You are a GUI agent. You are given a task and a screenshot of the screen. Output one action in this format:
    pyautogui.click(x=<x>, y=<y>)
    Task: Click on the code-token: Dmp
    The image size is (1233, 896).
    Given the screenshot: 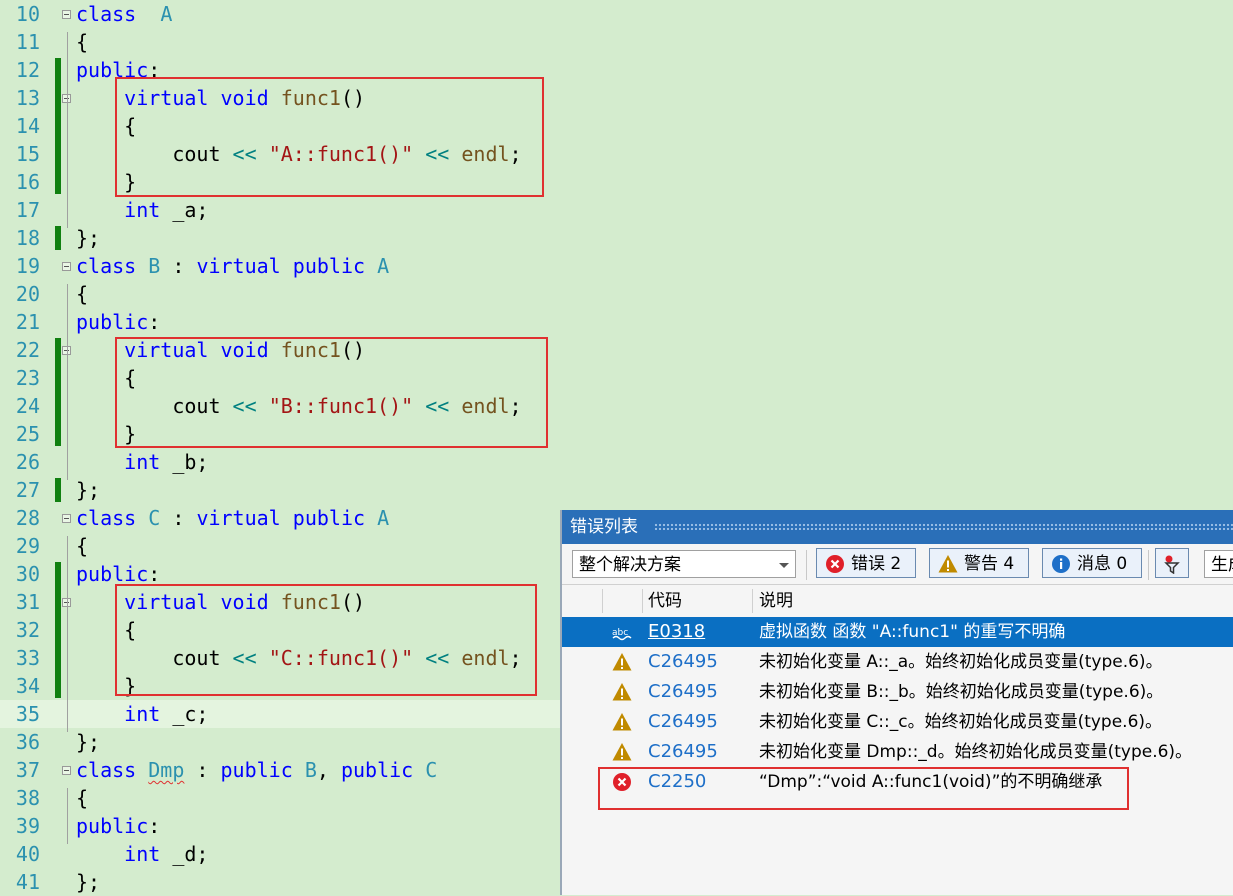 What is the action you would take?
    pyautogui.click(x=166, y=770)
    